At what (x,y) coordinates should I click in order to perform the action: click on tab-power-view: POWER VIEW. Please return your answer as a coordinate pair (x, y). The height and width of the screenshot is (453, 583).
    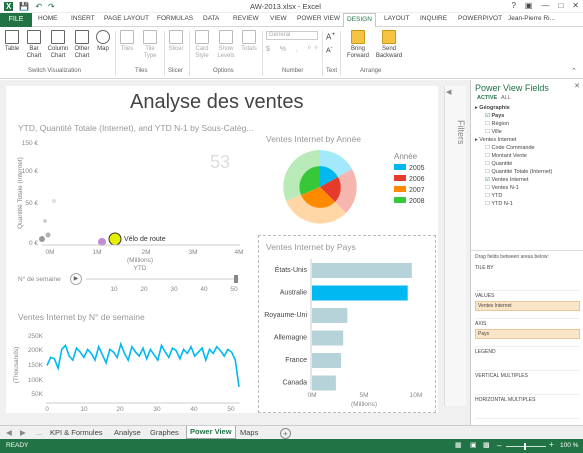
    Looking at the image, I should click on (318, 18).